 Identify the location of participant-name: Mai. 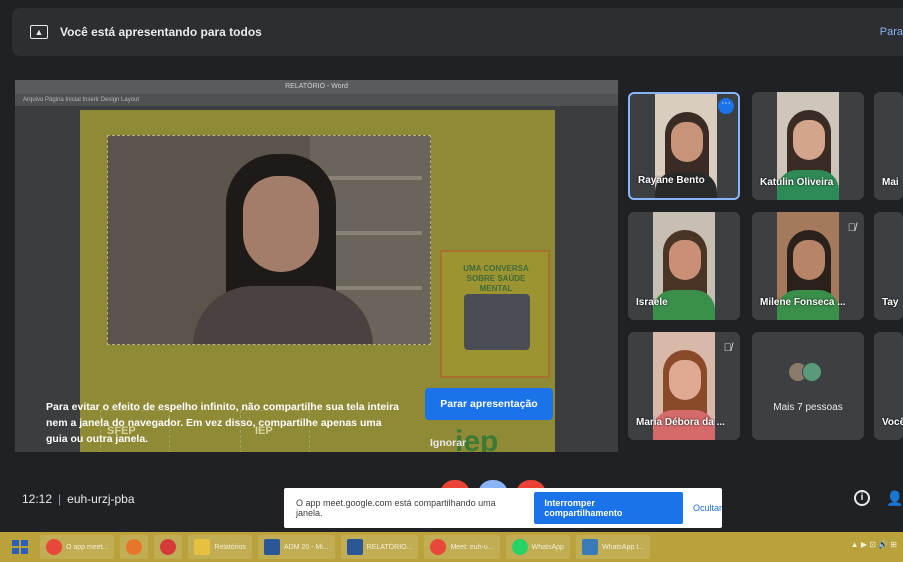
(890, 182).